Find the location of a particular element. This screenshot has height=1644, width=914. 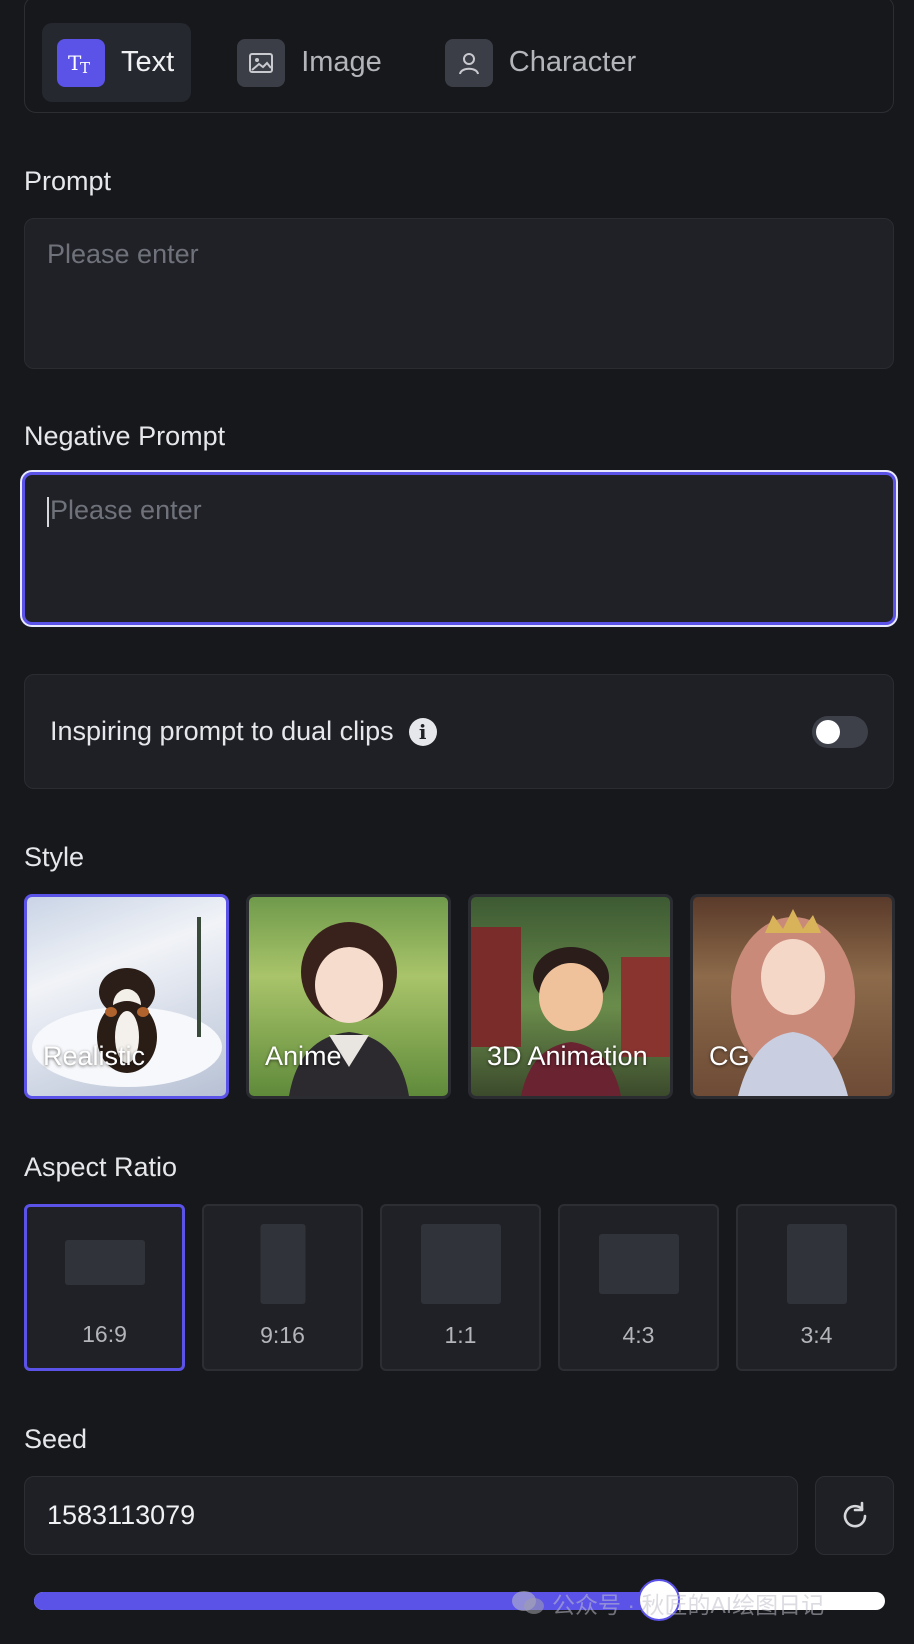

style-label: Style is located at coordinates (54, 857).